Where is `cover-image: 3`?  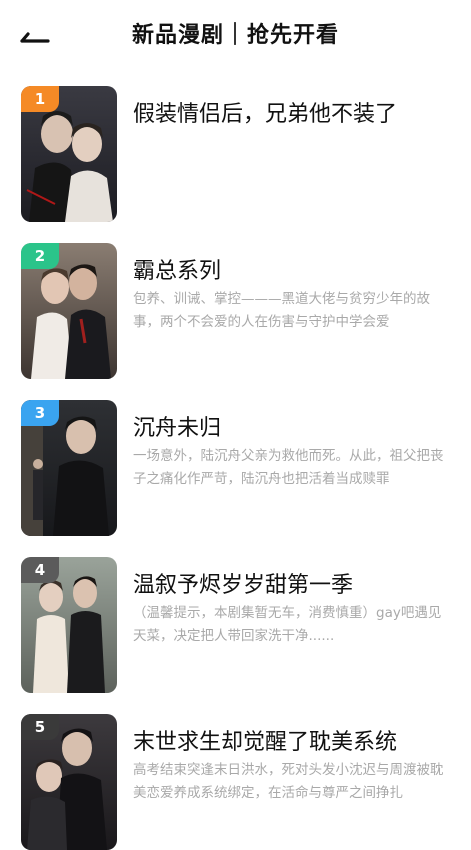 cover-image: 3 is located at coordinates (69, 468).